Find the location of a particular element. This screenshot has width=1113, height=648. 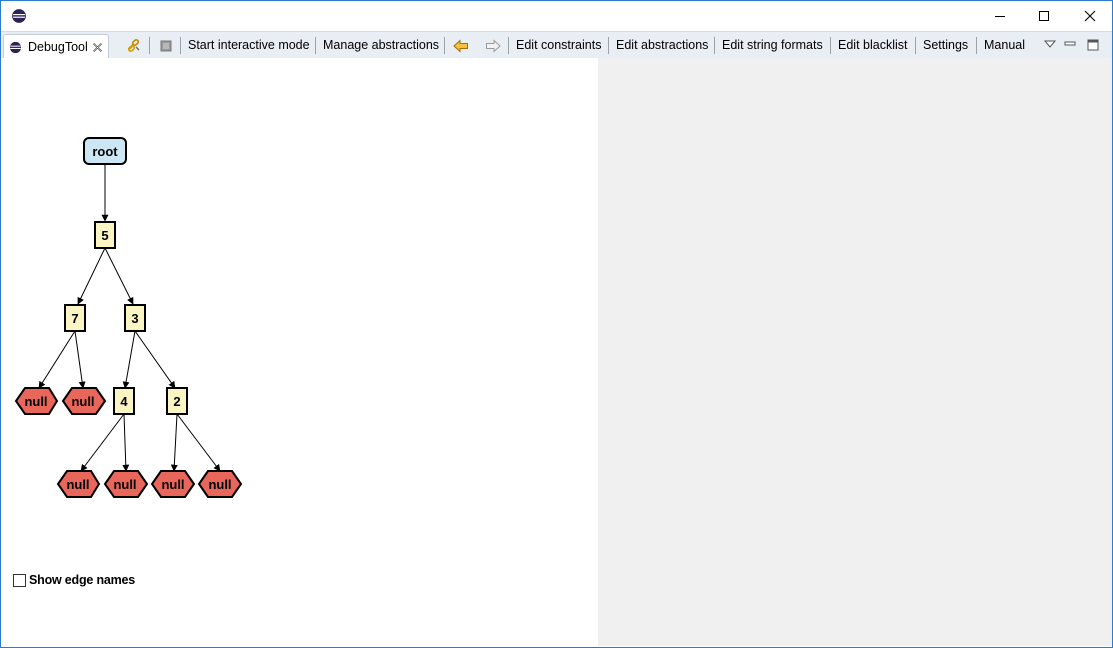

window-minimize-button is located at coordinates (1000, 16).